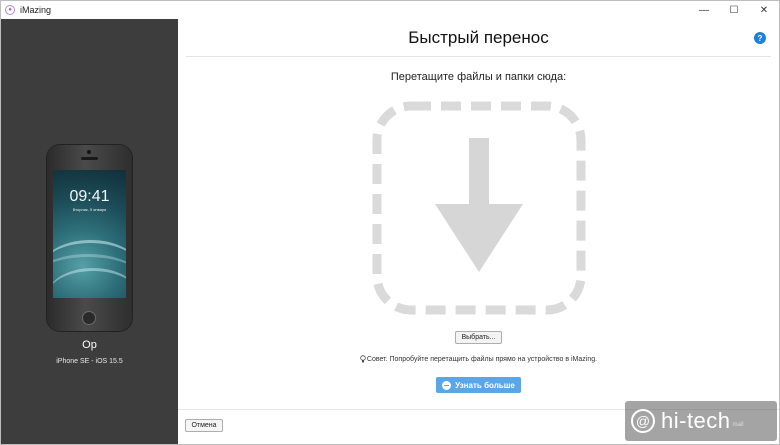 The height and width of the screenshot is (445, 780). I want to click on lock-screen-date: Вторник, 9 января, so click(89, 209).